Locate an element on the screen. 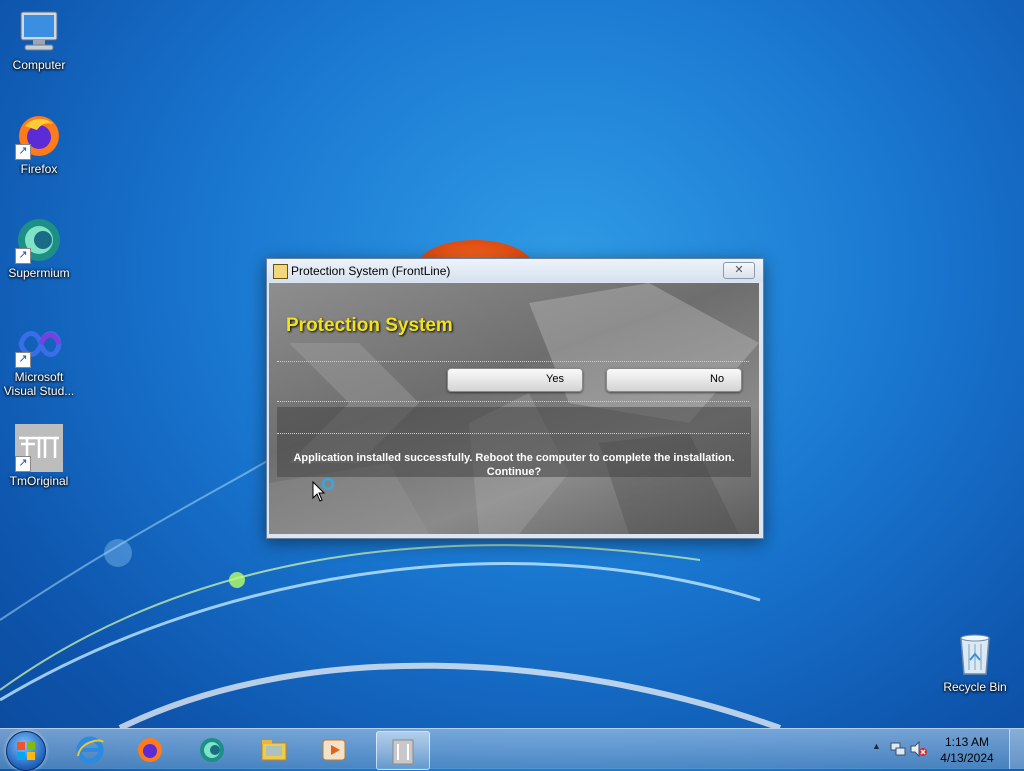  show-hidden-icons-button: ▲ is located at coordinates (876, 746).